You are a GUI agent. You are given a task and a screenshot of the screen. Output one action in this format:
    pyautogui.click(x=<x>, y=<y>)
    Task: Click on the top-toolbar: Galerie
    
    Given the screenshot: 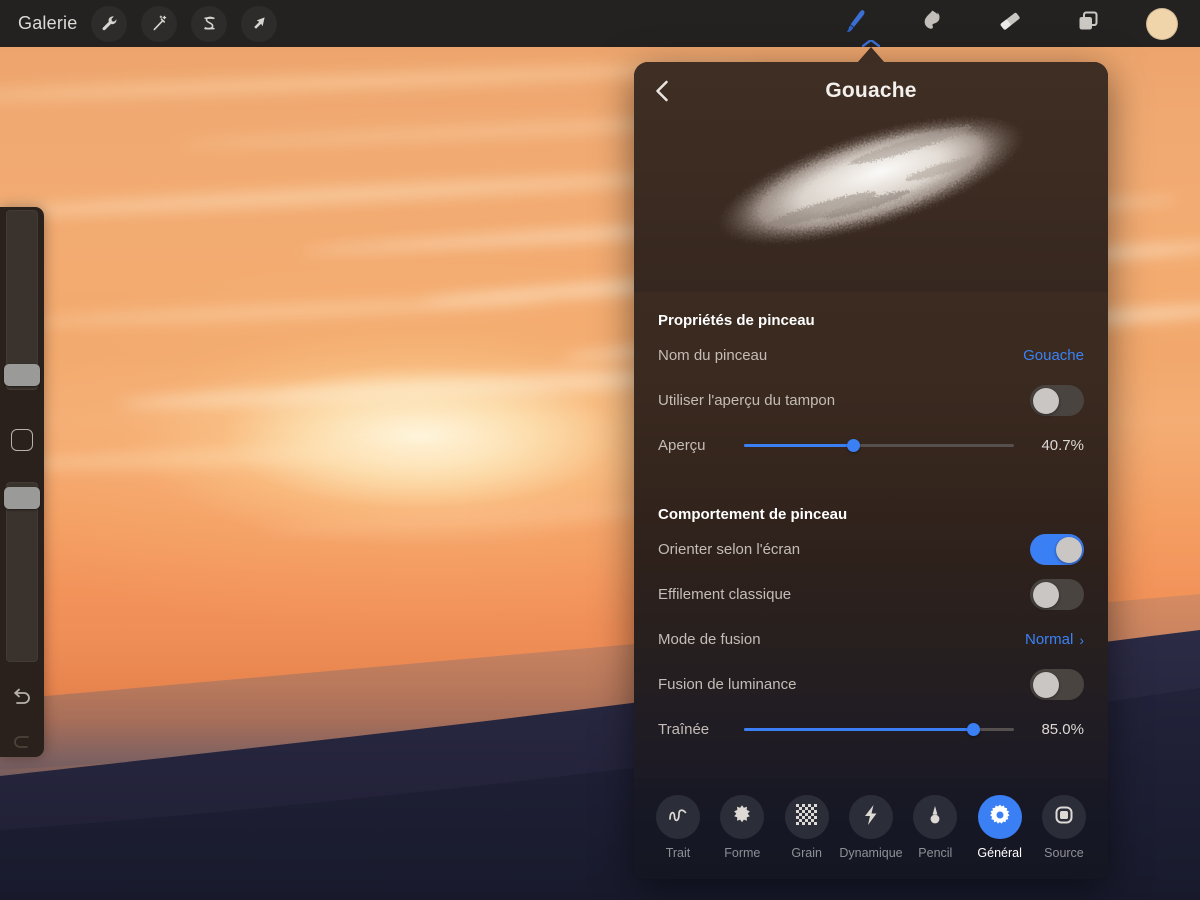 What is the action you would take?
    pyautogui.click(x=600, y=23)
    